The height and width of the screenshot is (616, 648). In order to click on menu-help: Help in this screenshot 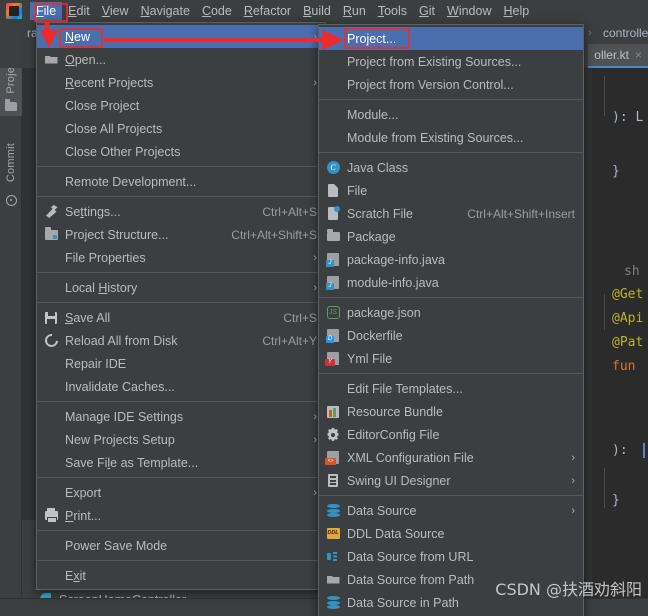, I will do `click(516, 11)`.